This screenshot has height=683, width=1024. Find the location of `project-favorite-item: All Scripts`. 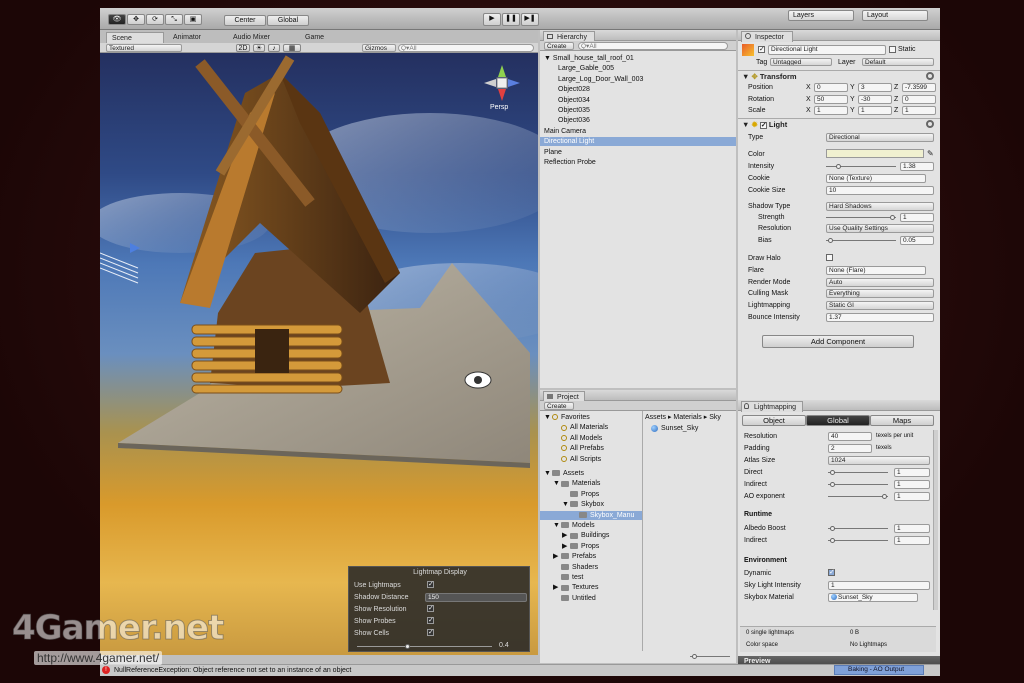

project-favorite-item: All Scripts is located at coordinates (591, 459).